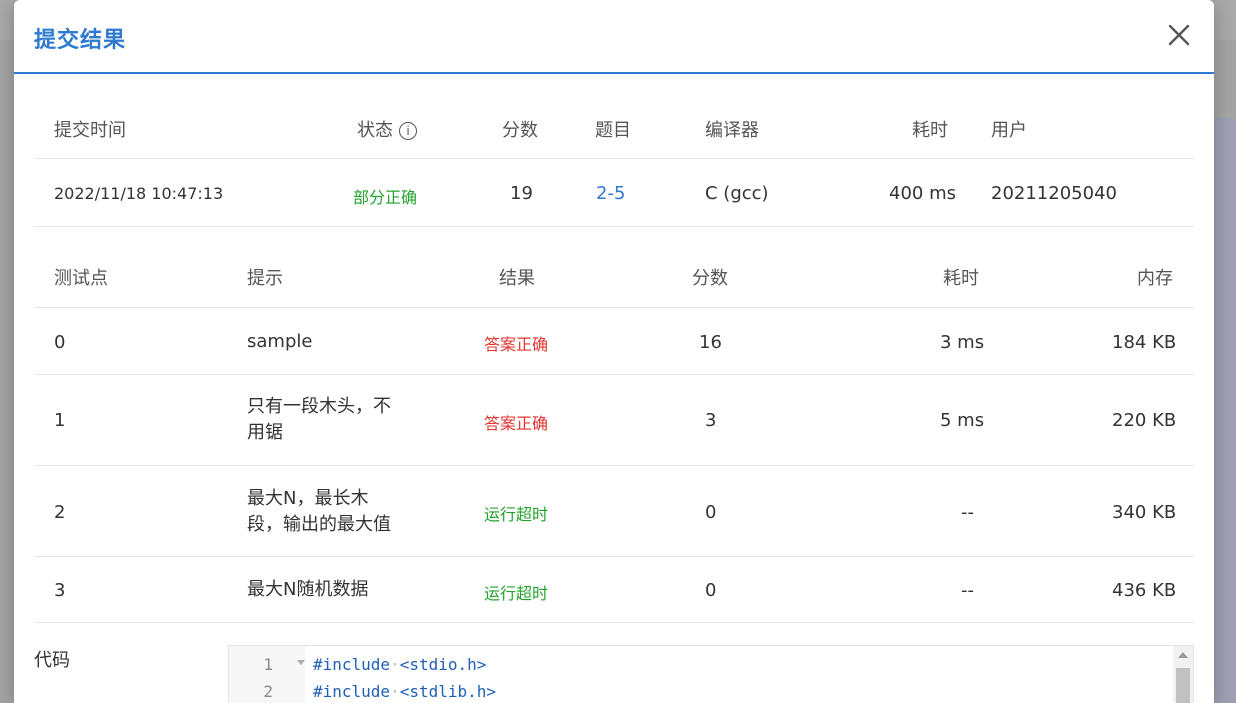 This screenshot has width=1236, height=703. Describe the element at coordinates (268, 664) in the screenshot. I see `line-number: 1` at that location.